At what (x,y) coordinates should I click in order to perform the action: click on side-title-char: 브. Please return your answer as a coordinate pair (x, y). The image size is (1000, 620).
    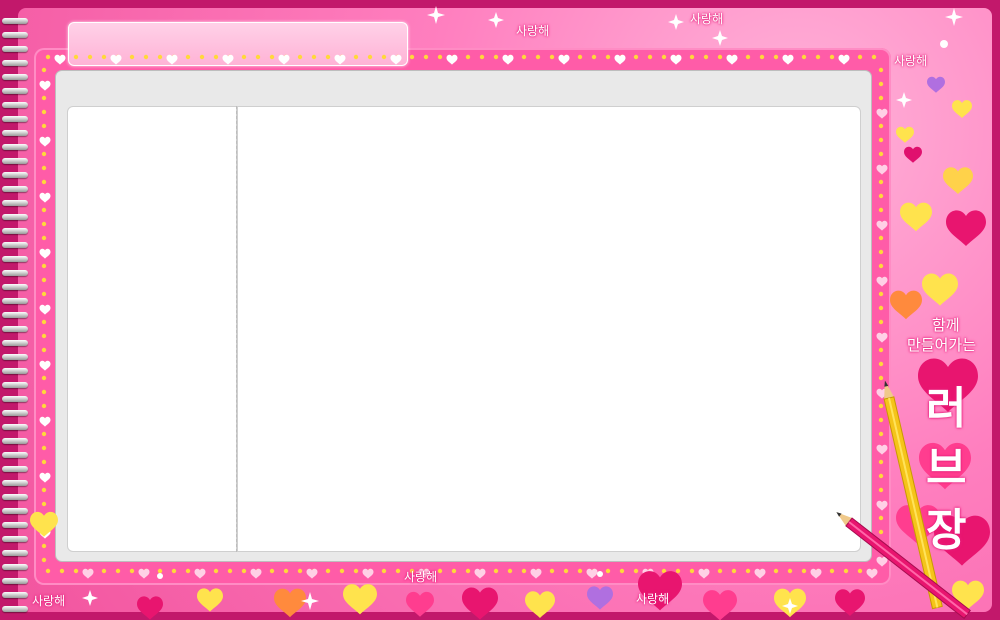
    Looking at the image, I should click on (946, 468).